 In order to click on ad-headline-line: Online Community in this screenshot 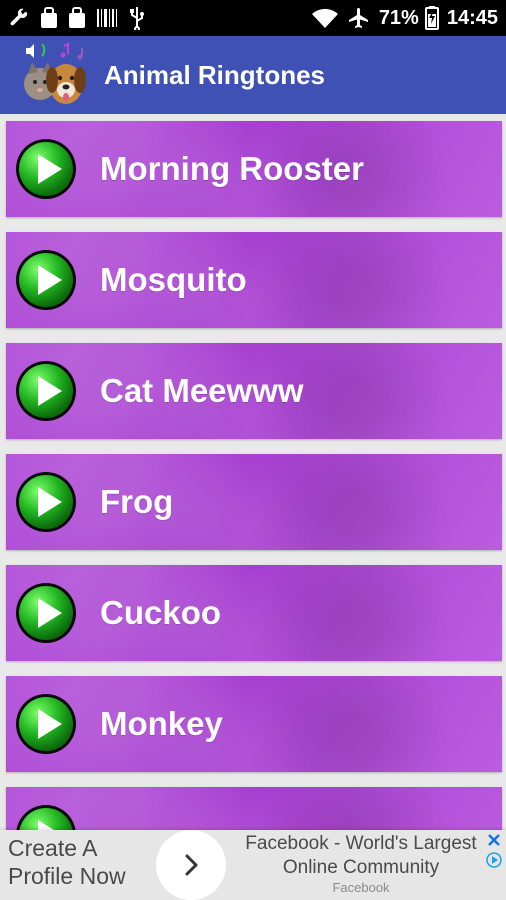, I will do `click(361, 867)`.